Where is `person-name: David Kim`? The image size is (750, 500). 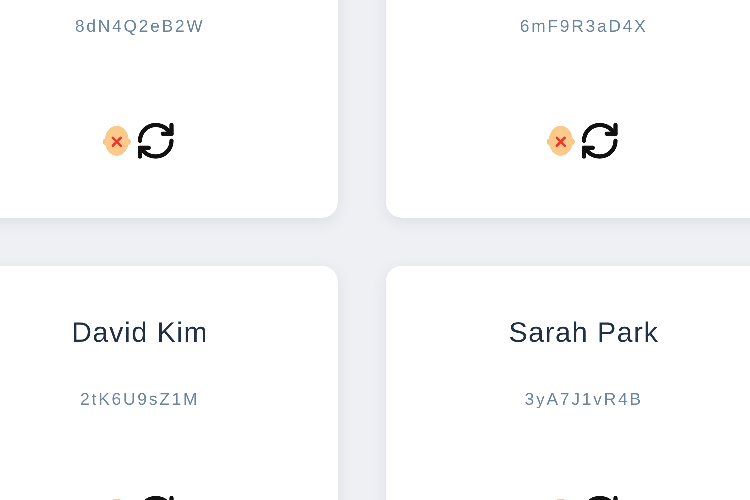 person-name: David Kim is located at coordinates (140, 333).